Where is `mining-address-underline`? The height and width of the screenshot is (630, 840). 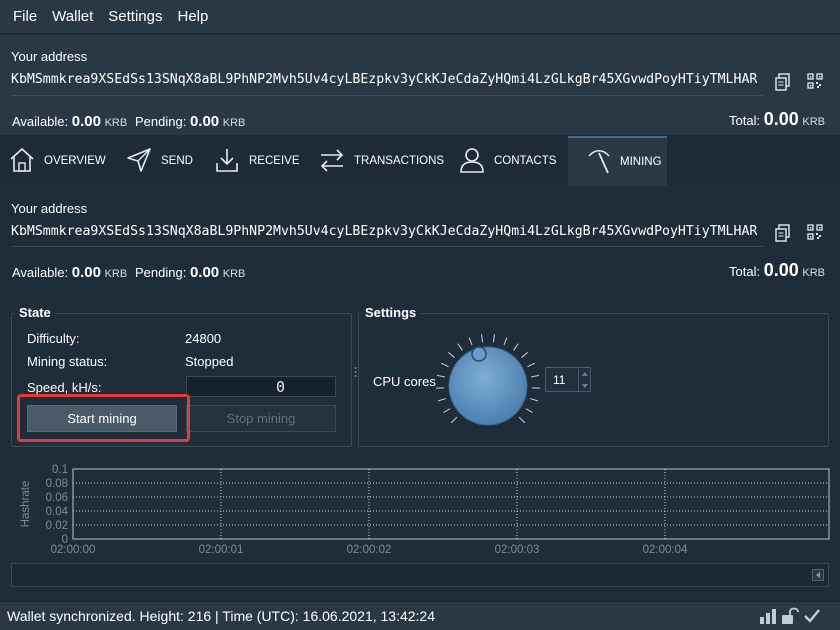 mining-address-underline is located at coordinates (387, 246).